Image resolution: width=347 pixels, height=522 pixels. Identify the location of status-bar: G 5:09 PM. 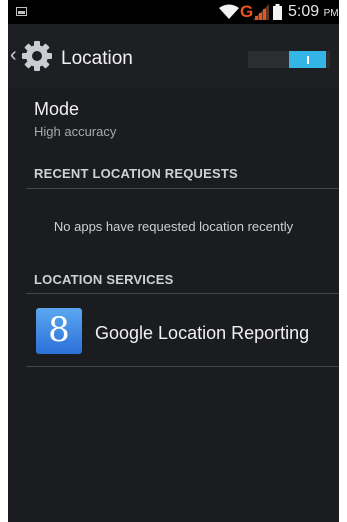
(173, 12).